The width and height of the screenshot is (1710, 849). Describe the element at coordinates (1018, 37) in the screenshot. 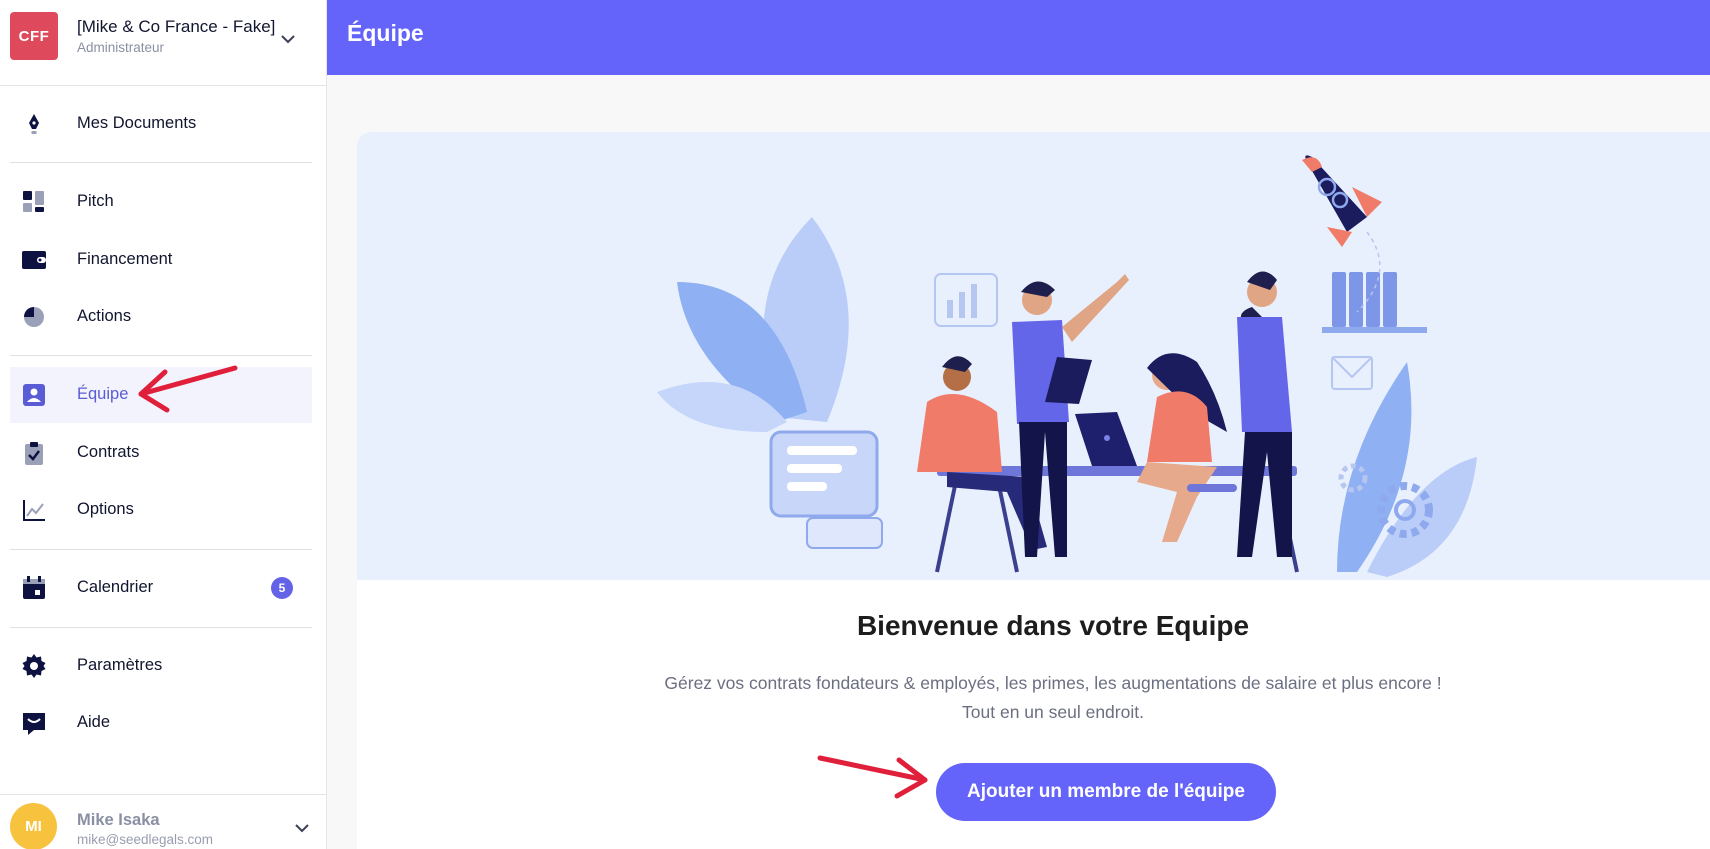

I see `page-header: Équipe` at that location.